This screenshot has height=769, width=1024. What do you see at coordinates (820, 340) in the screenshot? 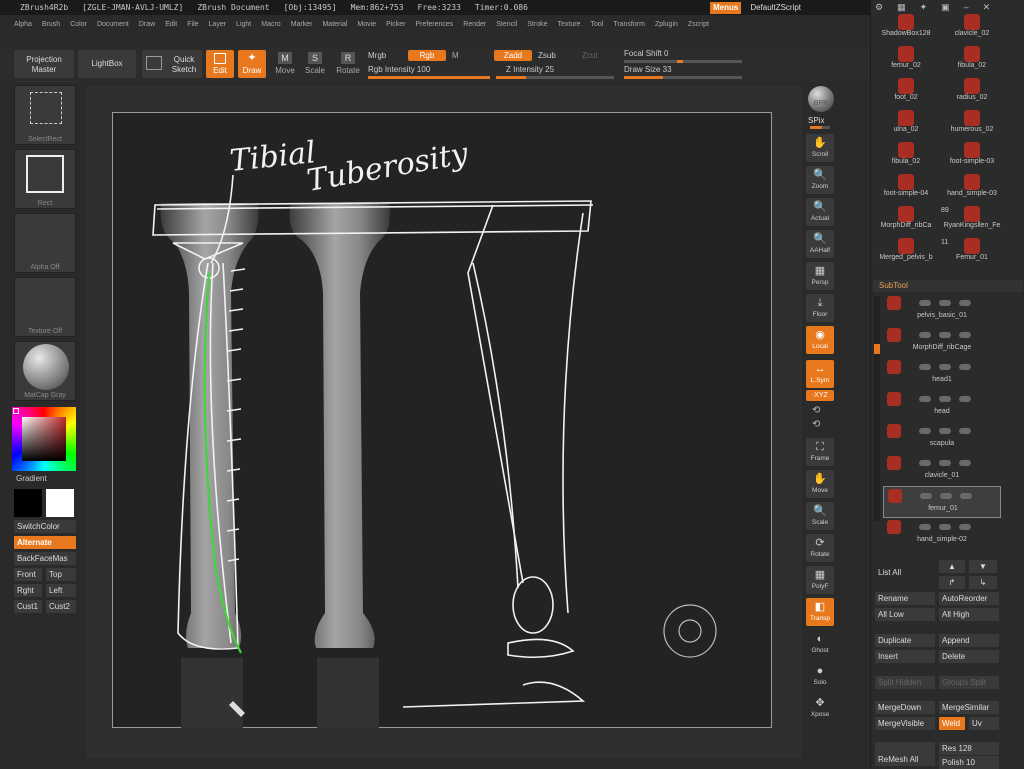
I see `local-button: ◉ Local` at bounding box center [820, 340].